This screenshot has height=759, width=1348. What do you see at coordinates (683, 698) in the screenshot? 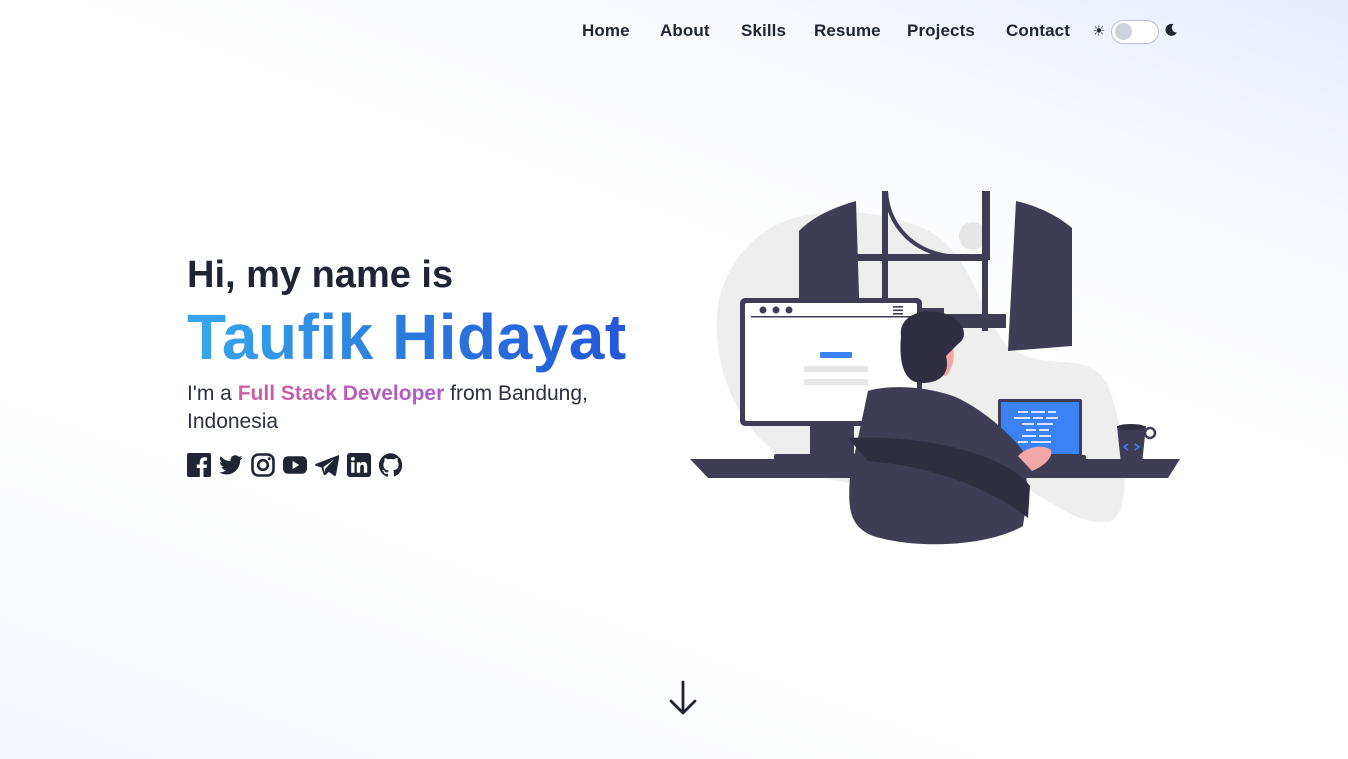
I see `arrow-down-icon` at bounding box center [683, 698].